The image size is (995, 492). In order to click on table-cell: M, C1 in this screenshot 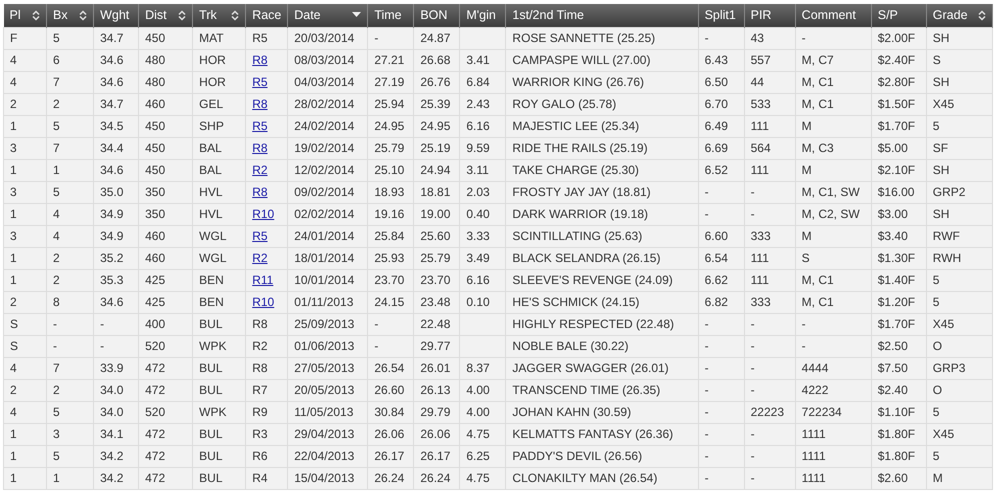, I will do `click(818, 82)`.